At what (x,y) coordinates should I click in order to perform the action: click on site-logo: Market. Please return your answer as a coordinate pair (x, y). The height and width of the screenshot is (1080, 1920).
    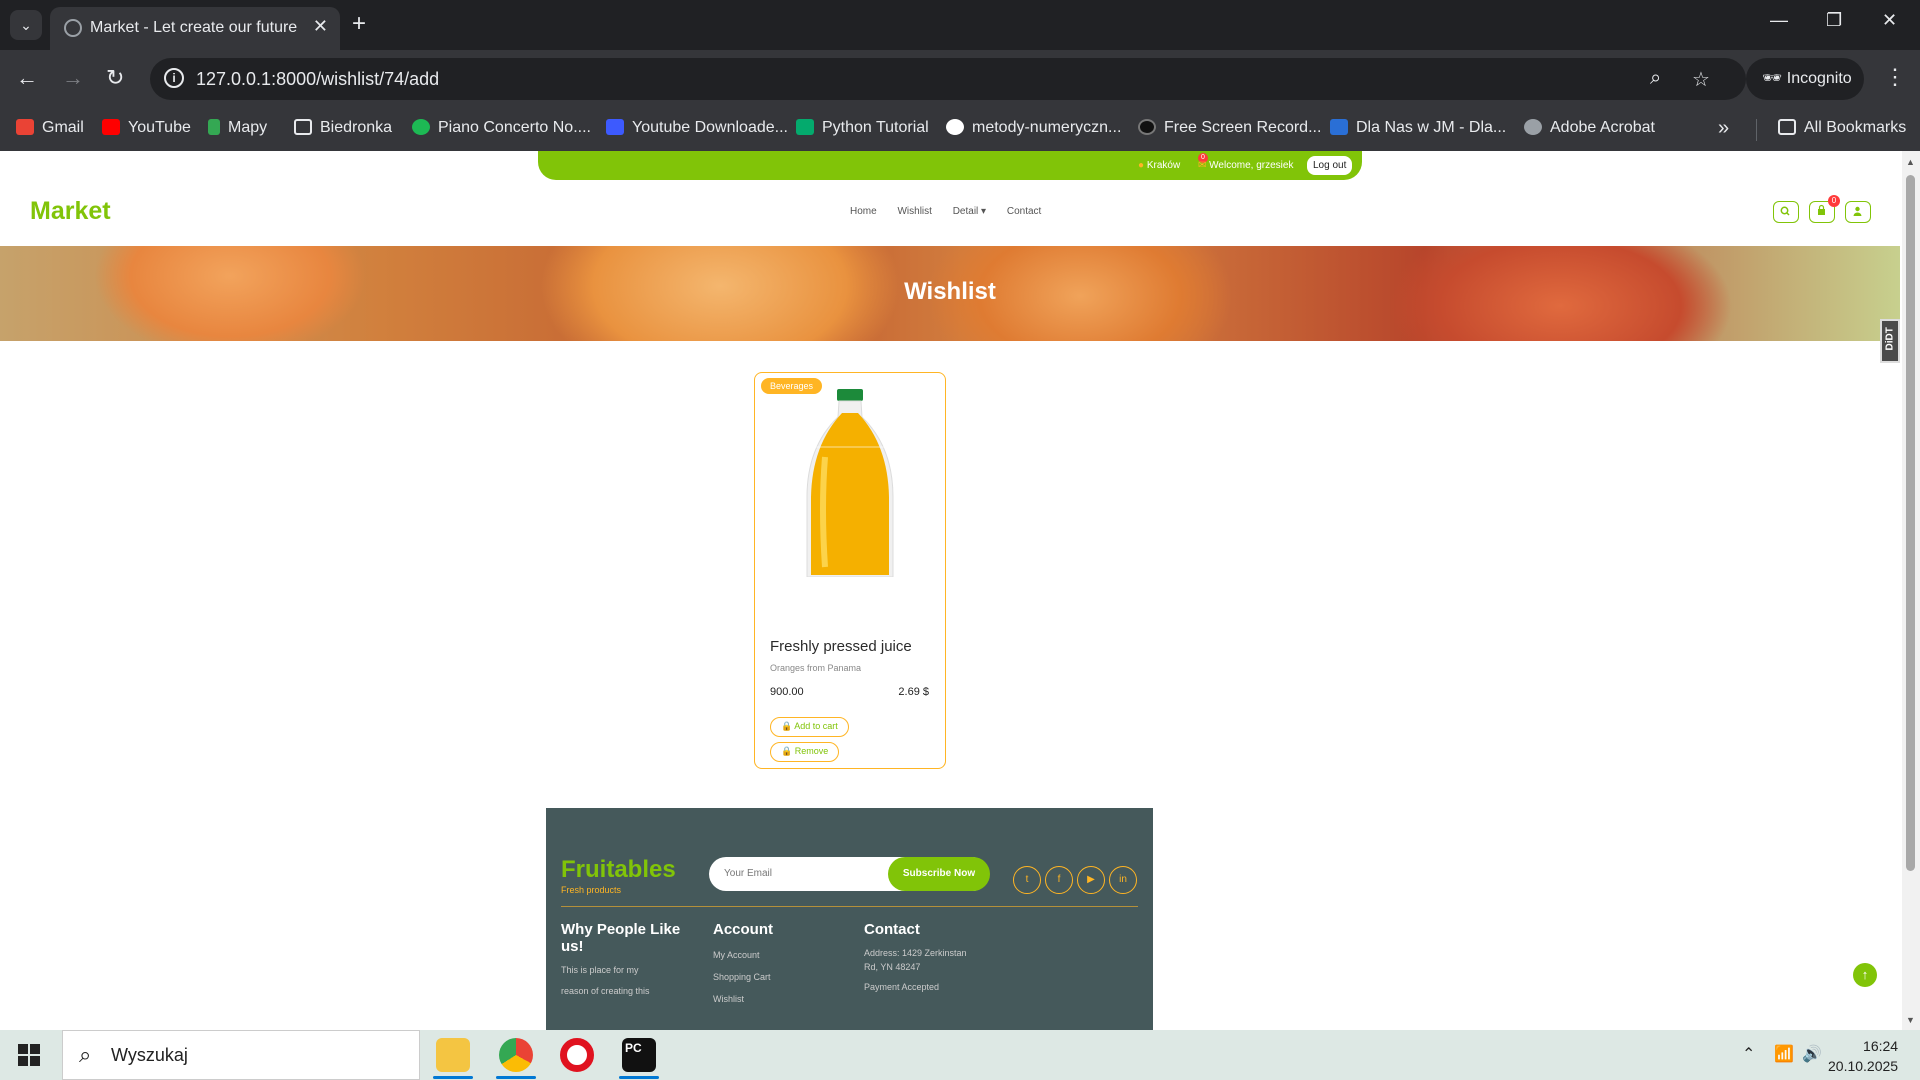
    Looking at the image, I should click on (70, 211).